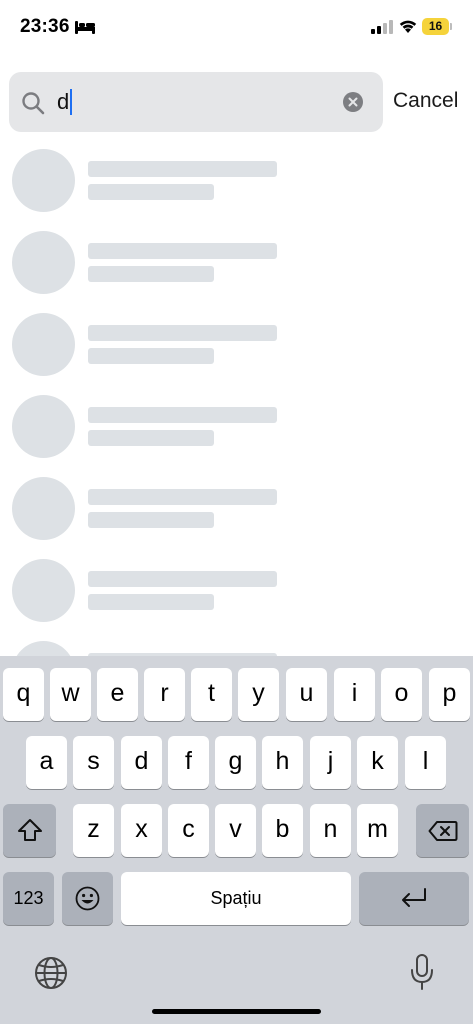 This screenshot has width=473, height=1024. I want to click on numbers-key: 123, so click(28, 898).